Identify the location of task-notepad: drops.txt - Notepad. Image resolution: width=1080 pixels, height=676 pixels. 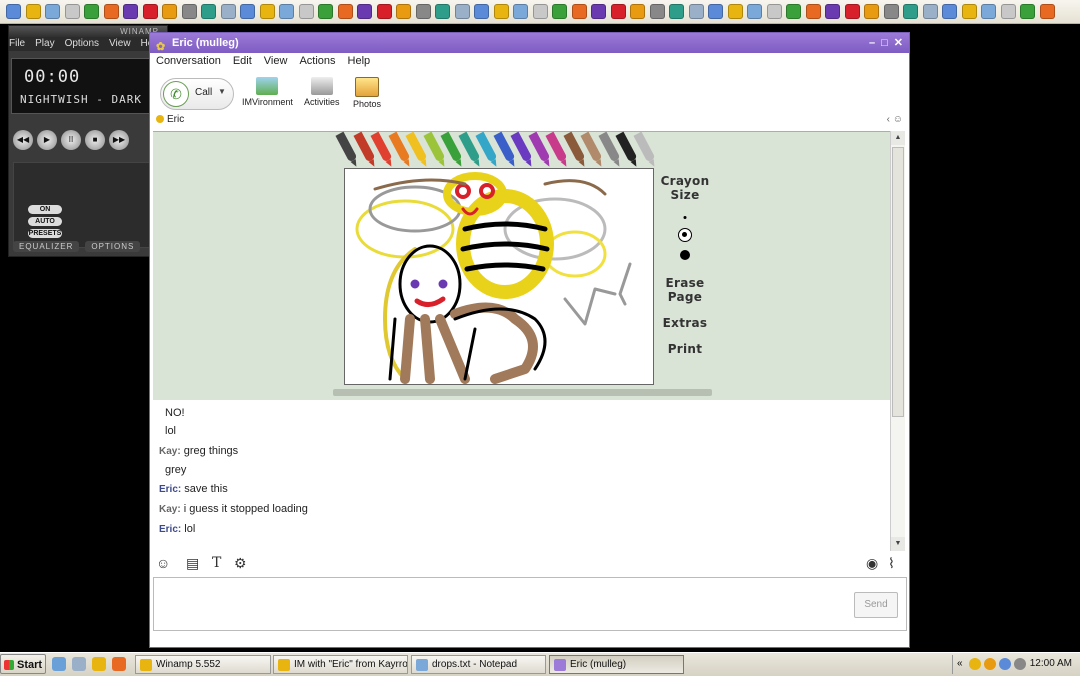
(478, 664).